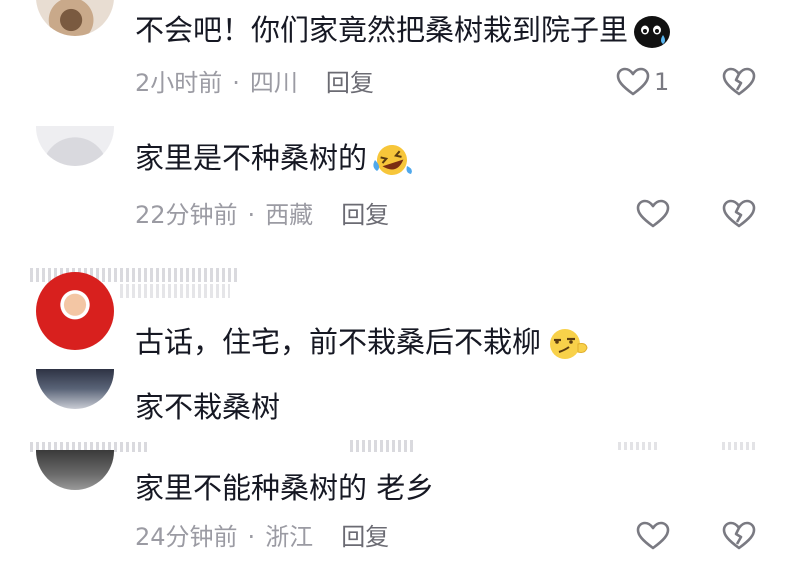 The width and height of the screenshot is (800, 565). I want to click on comment-location: 四川, so click(273, 83).